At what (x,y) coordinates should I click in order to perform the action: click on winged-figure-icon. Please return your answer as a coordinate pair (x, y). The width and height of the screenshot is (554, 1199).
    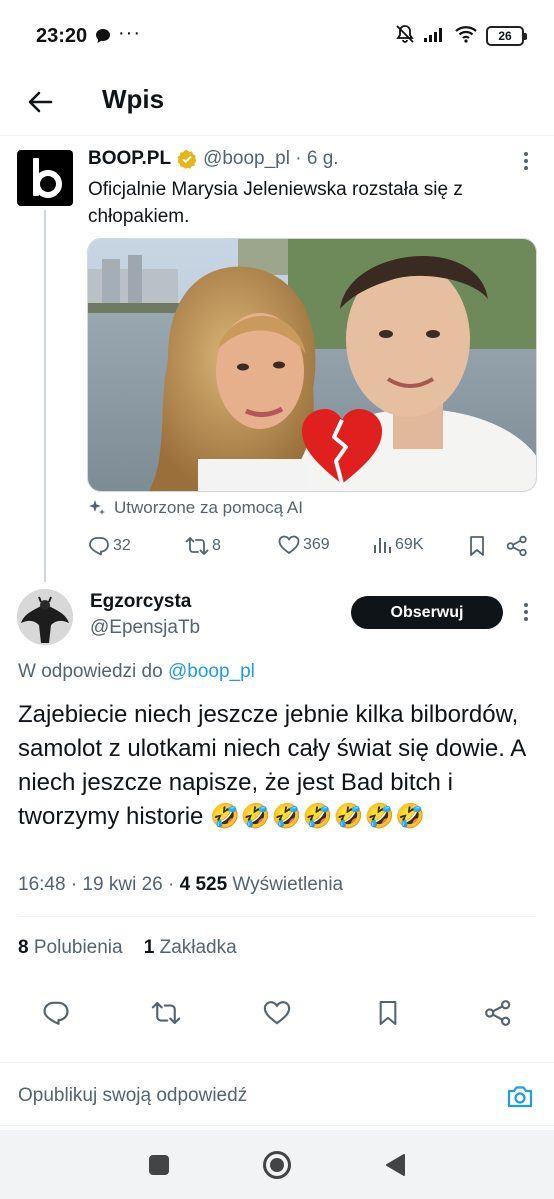
    Looking at the image, I should click on (45, 617).